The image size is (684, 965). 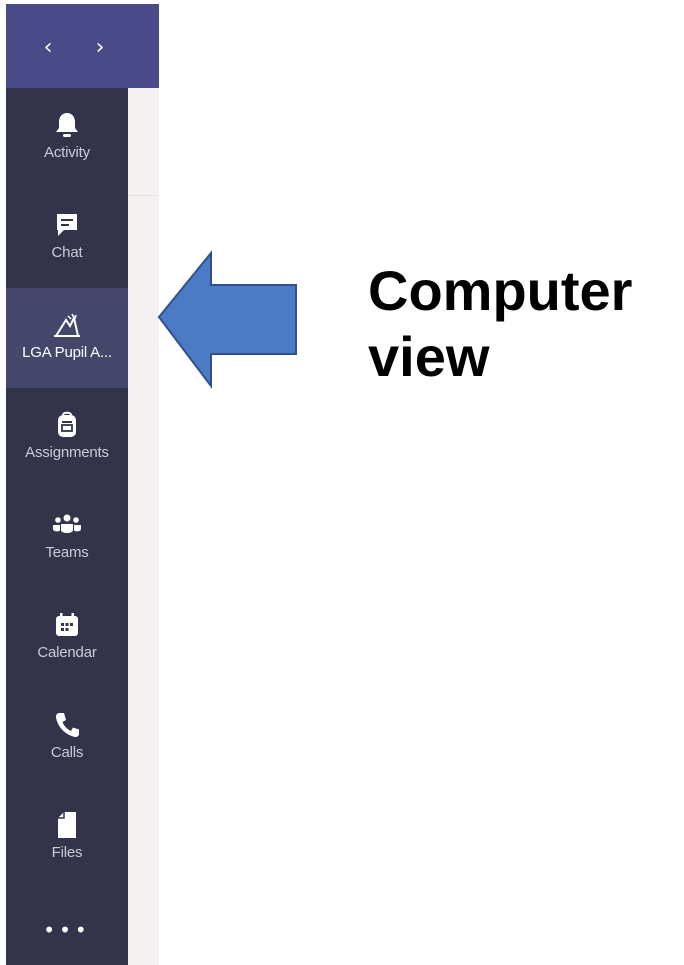 I want to click on callout-caption: Computer view, so click(x=500, y=324).